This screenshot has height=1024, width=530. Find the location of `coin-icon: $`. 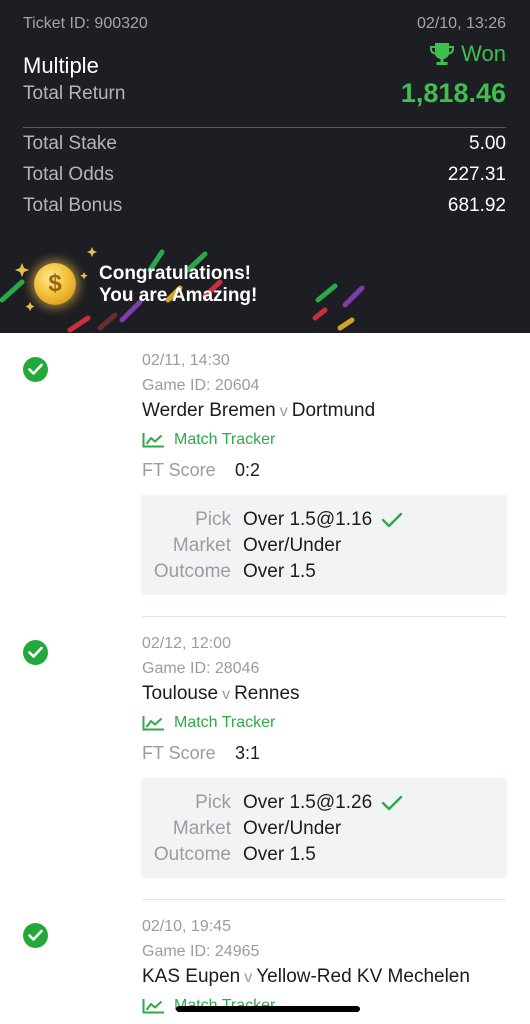

coin-icon: $ is located at coordinates (55, 284).